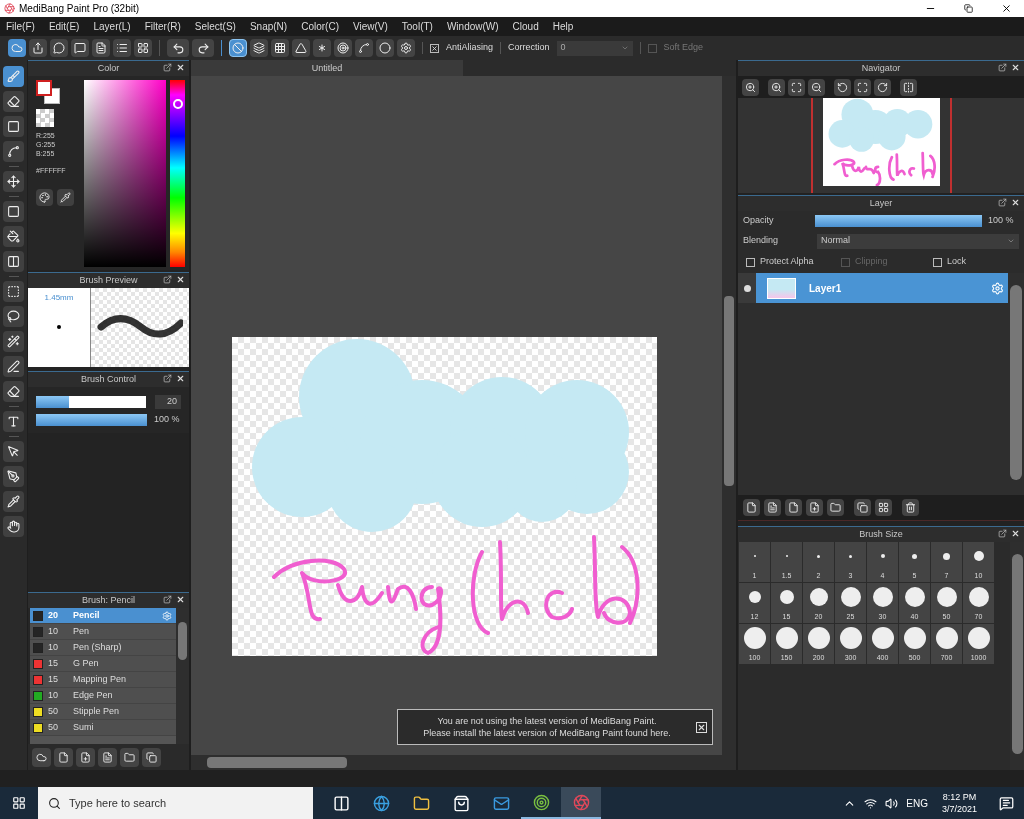 The image size is (1024, 819). Describe the element at coordinates (898, 221) in the screenshot. I see `layer-opacity-slider` at that location.